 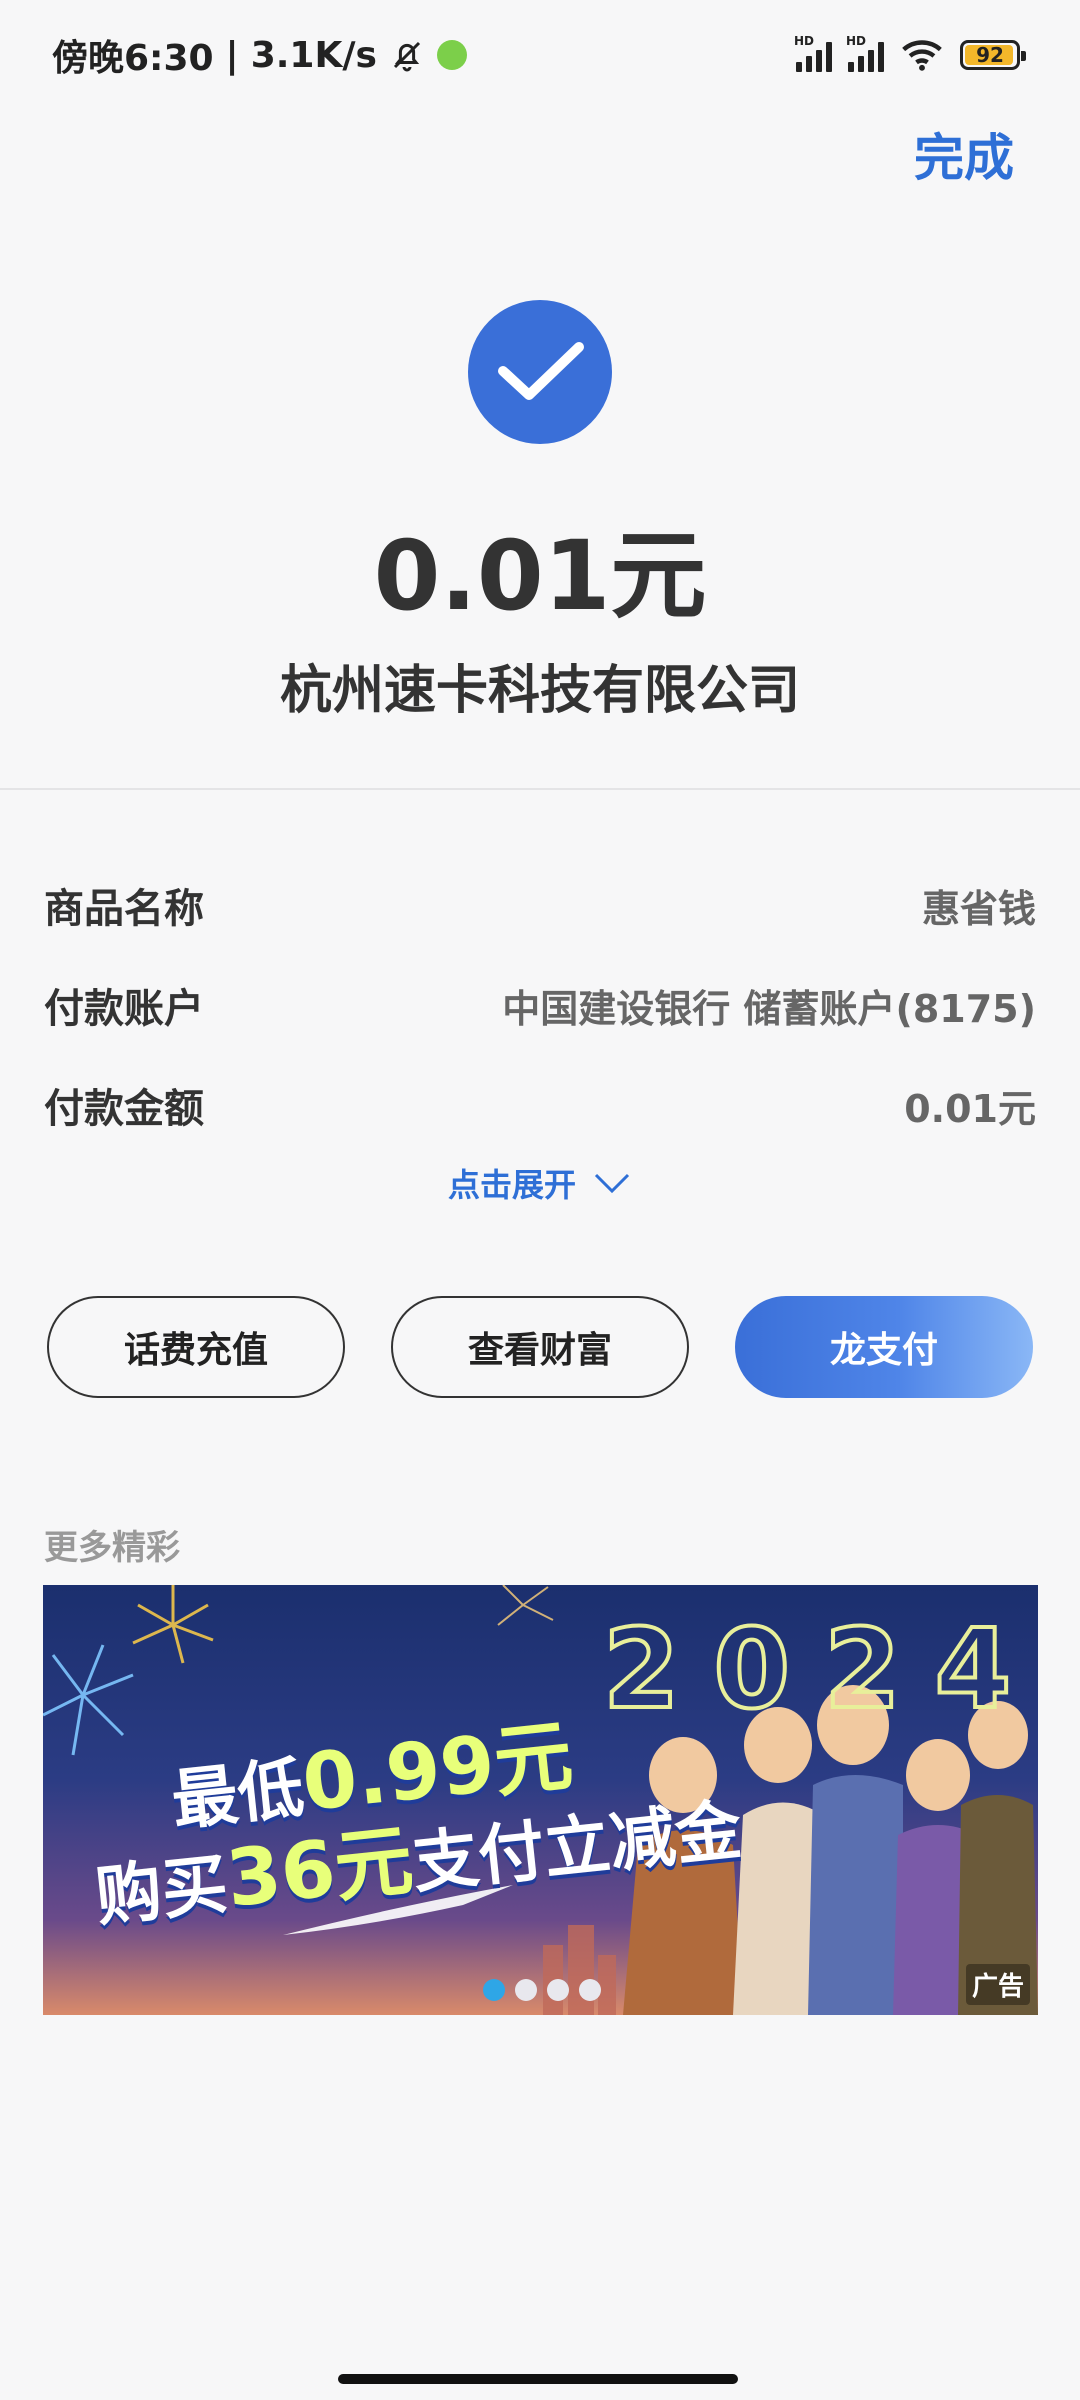 What do you see at coordinates (978, 908) in the screenshot?
I see `detail-value: 惠省钱` at bounding box center [978, 908].